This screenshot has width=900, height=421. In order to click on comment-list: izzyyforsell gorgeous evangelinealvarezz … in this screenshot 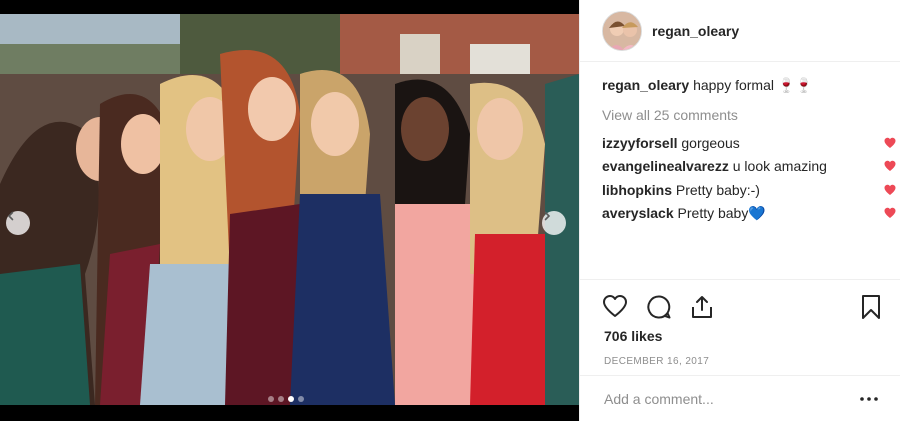, I will do `click(749, 181)`.